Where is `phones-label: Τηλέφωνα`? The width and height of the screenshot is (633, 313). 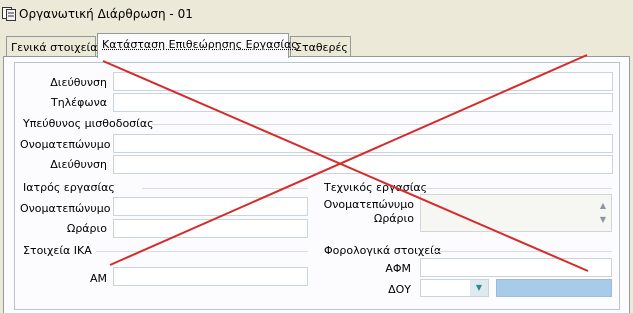
phones-label: Τηλέφωνα is located at coordinates (78, 102).